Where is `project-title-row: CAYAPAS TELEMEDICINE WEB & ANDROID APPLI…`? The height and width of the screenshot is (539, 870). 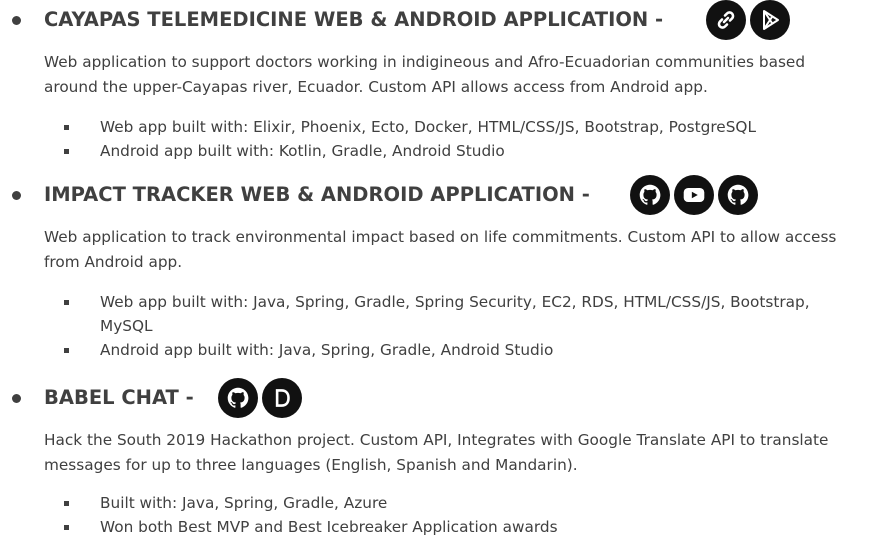
project-title-row: CAYAPAS TELEMEDICINE WEB & ANDROID APPLI… is located at coordinates (435, 20).